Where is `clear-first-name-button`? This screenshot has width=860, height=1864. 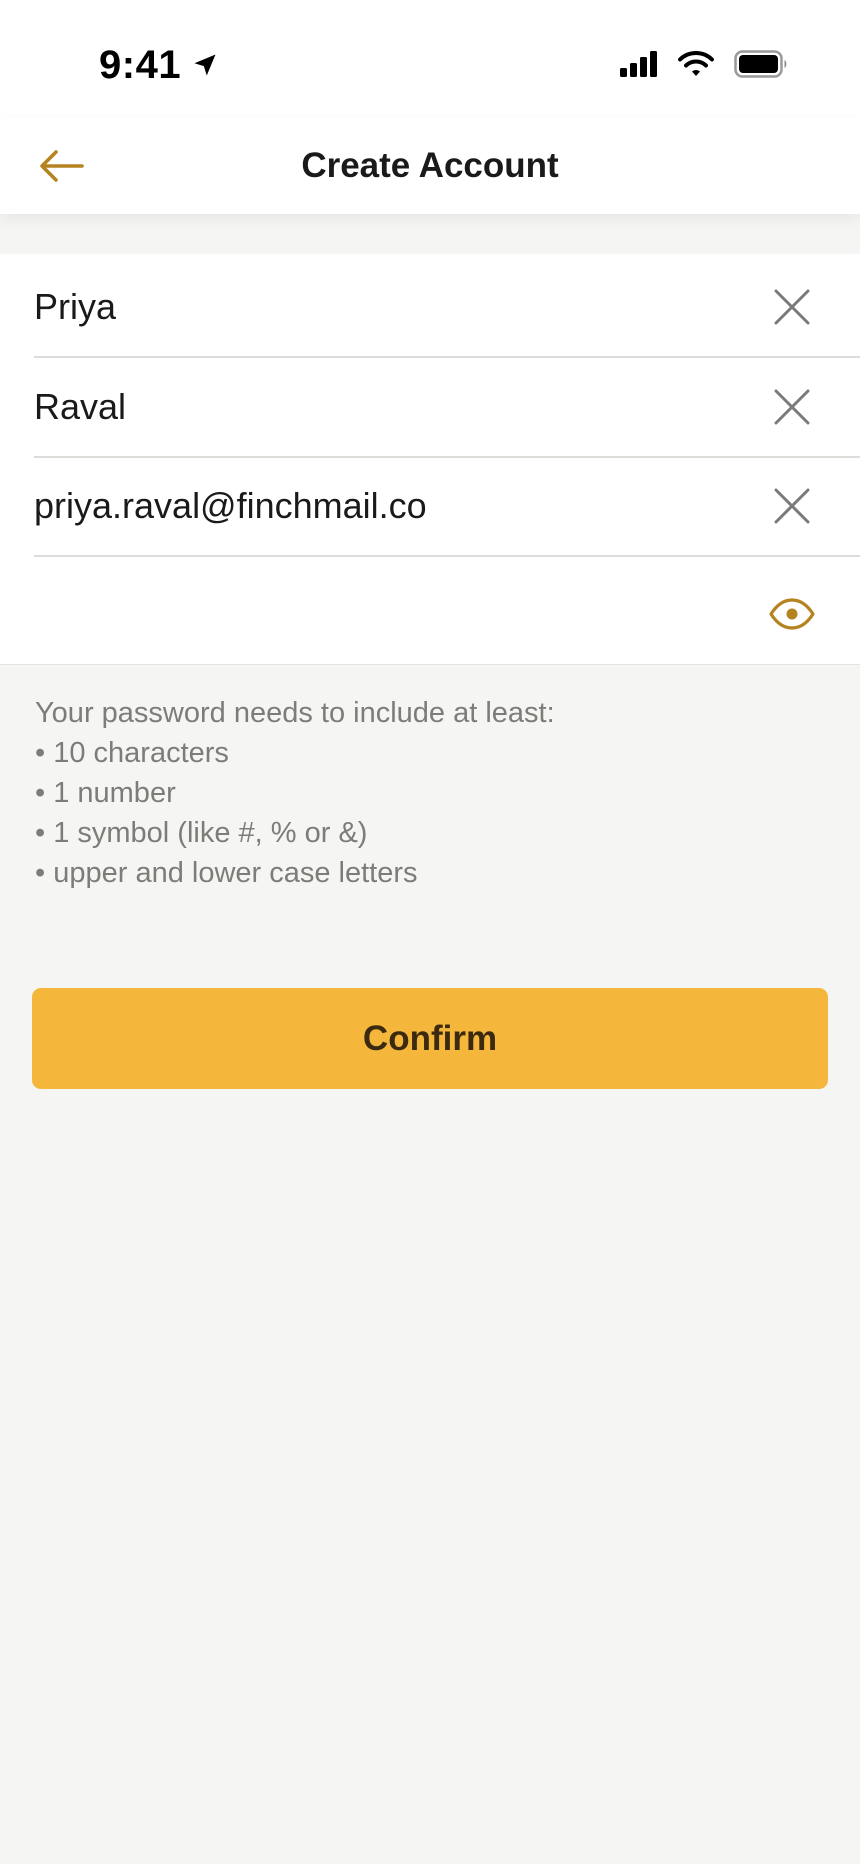 clear-first-name-button is located at coordinates (792, 307).